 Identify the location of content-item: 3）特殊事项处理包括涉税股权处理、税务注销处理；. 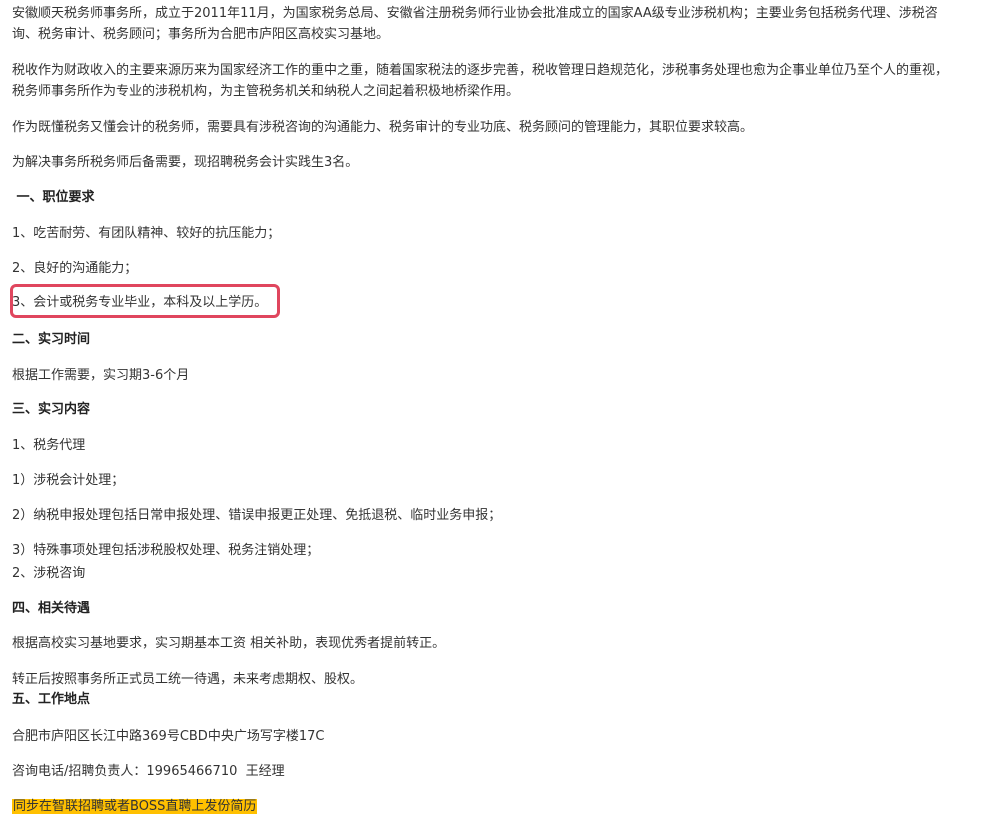
(166, 550).